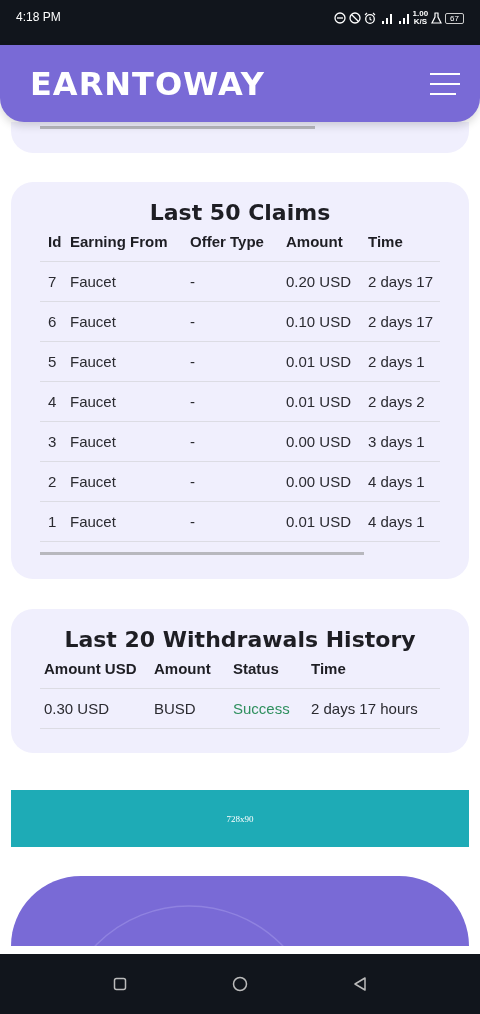  I want to click on battery-level: 67, so click(454, 18).